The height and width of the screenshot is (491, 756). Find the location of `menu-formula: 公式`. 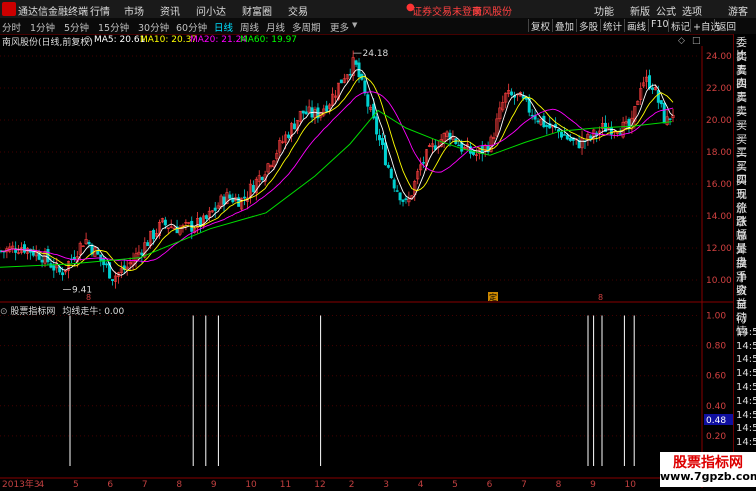

menu-formula: 公式 is located at coordinates (666, 10).